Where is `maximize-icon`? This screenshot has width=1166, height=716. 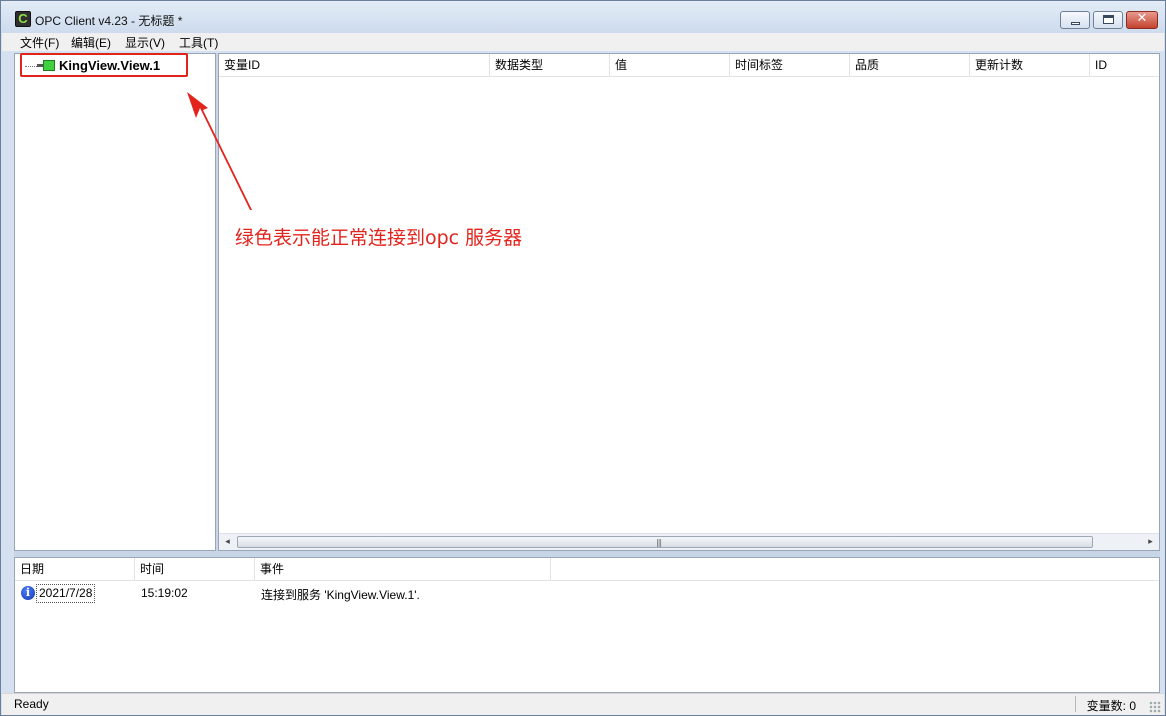
maximize-icon is located at coordinates (1108, 19).